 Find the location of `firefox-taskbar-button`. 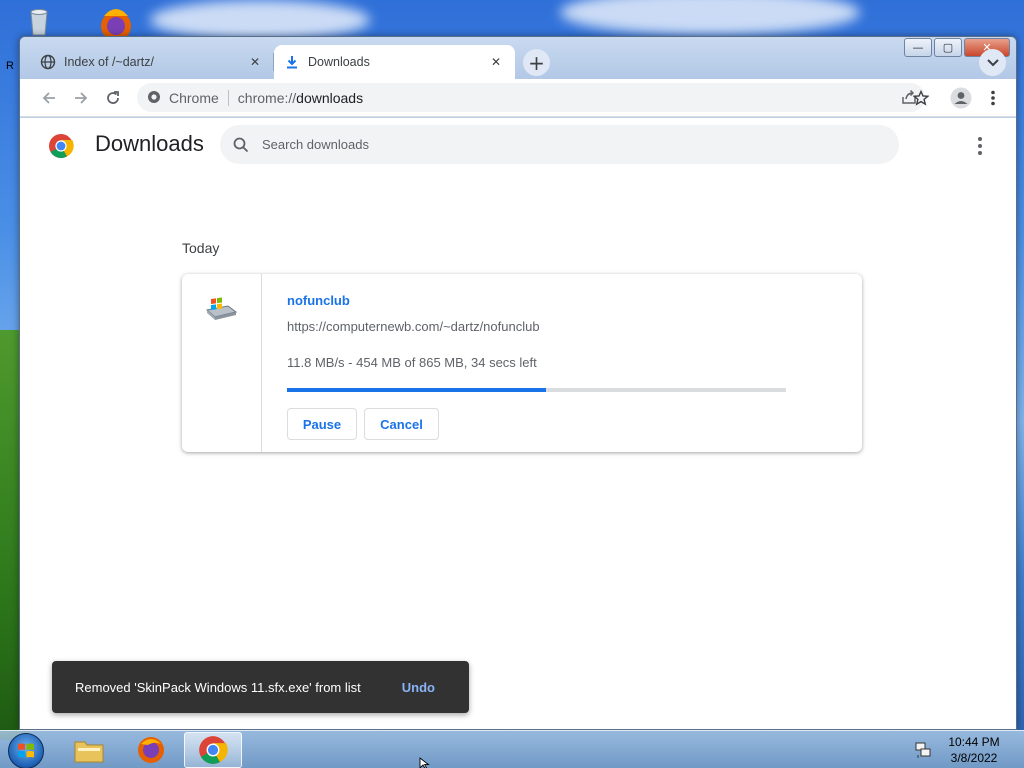

firefox-taskbar-button is located at coordinates (151, 750).